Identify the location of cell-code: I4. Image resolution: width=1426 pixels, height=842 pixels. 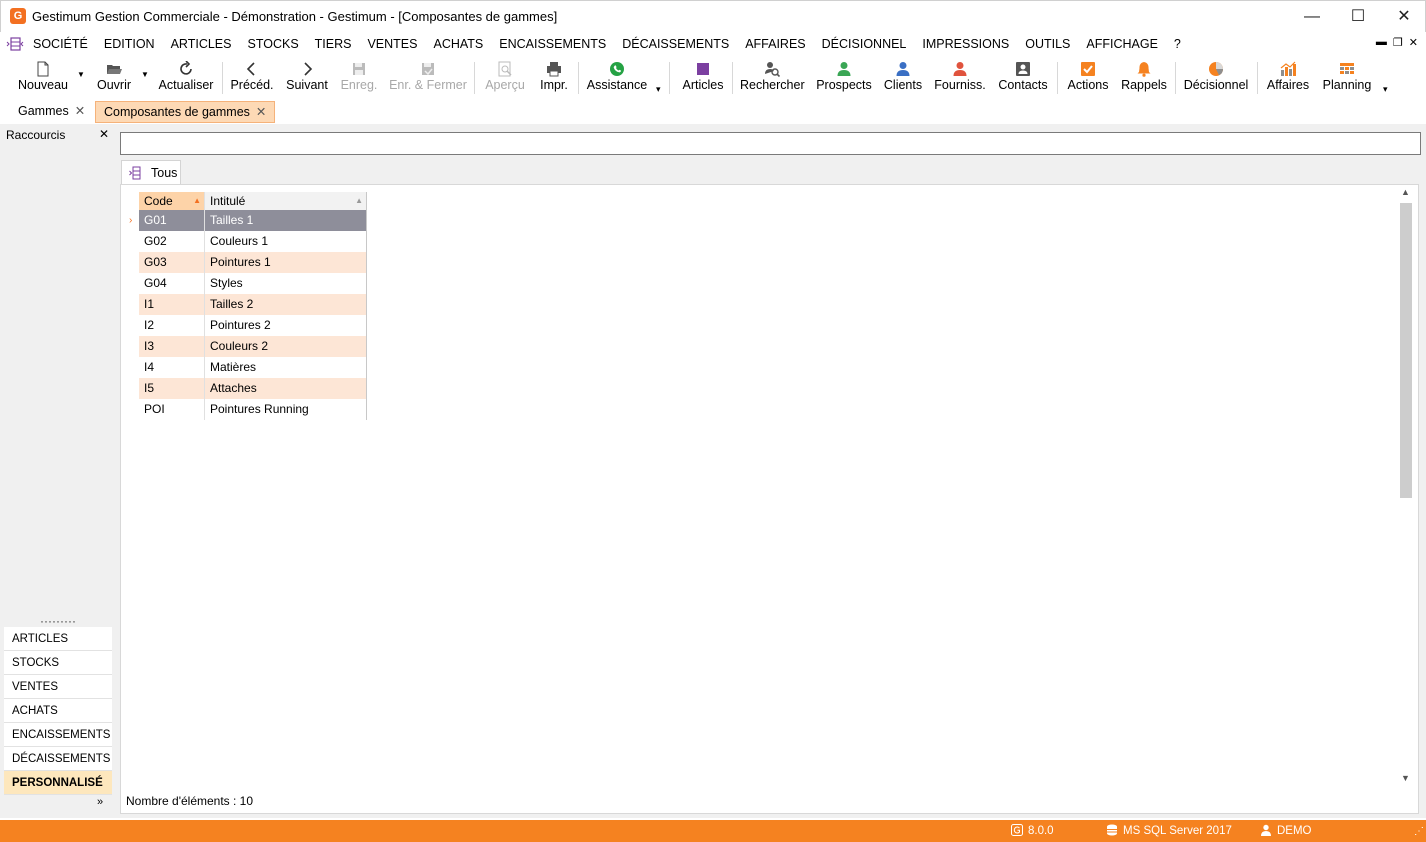
(172, 367).